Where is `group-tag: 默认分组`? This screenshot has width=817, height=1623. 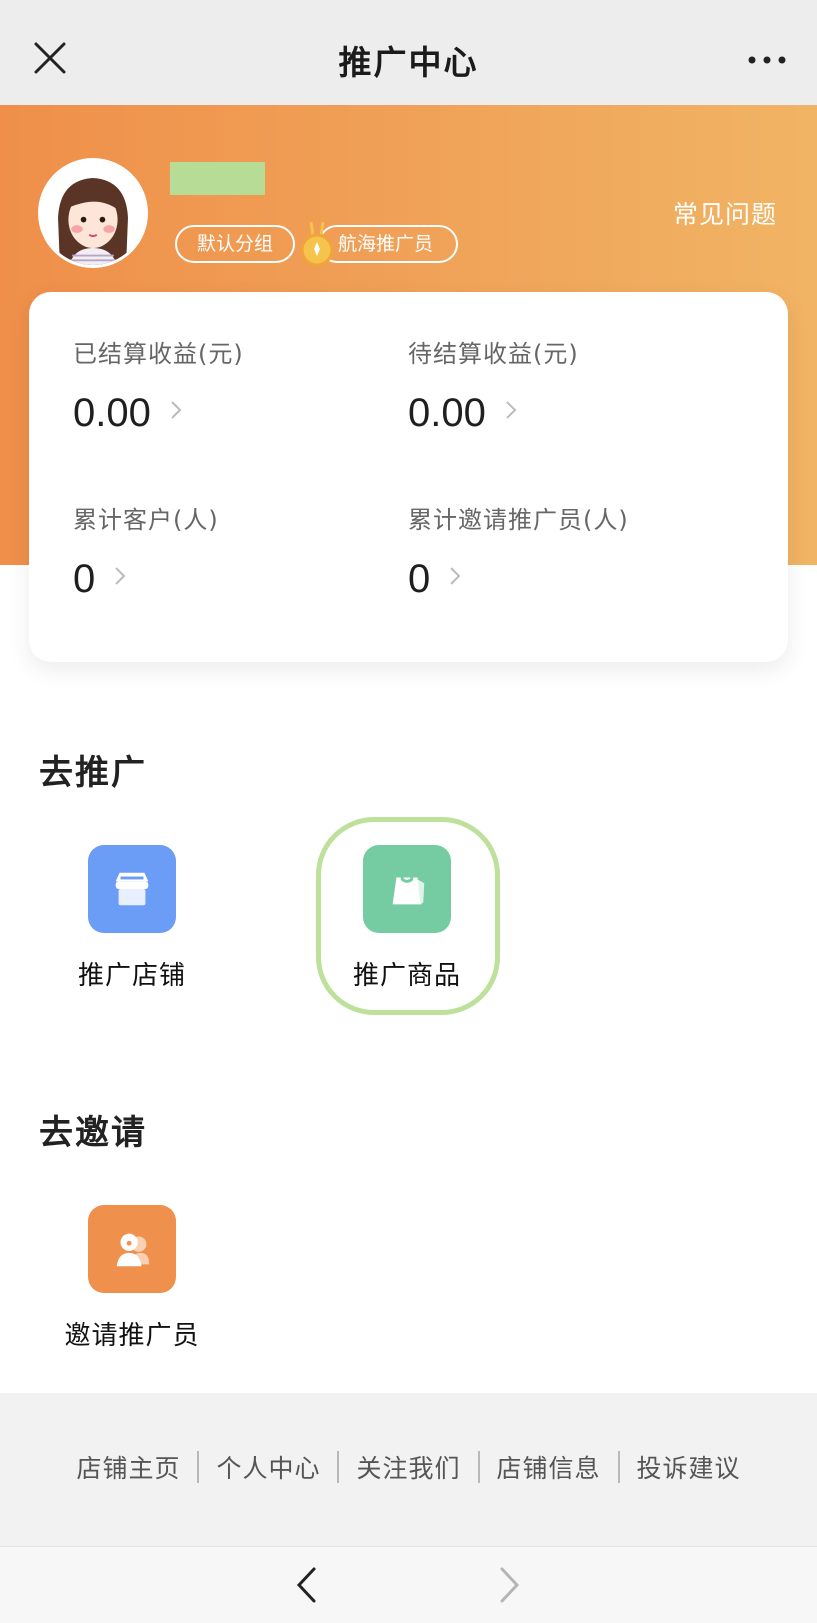 group-tag: 默认分组 is located at coordinates (235, 244).